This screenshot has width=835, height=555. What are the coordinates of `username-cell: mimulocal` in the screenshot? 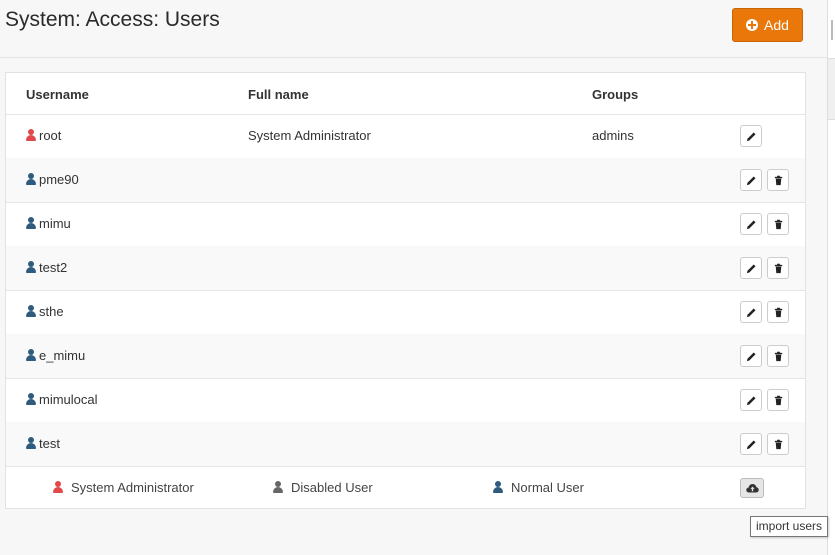 It's located at (62, 399).